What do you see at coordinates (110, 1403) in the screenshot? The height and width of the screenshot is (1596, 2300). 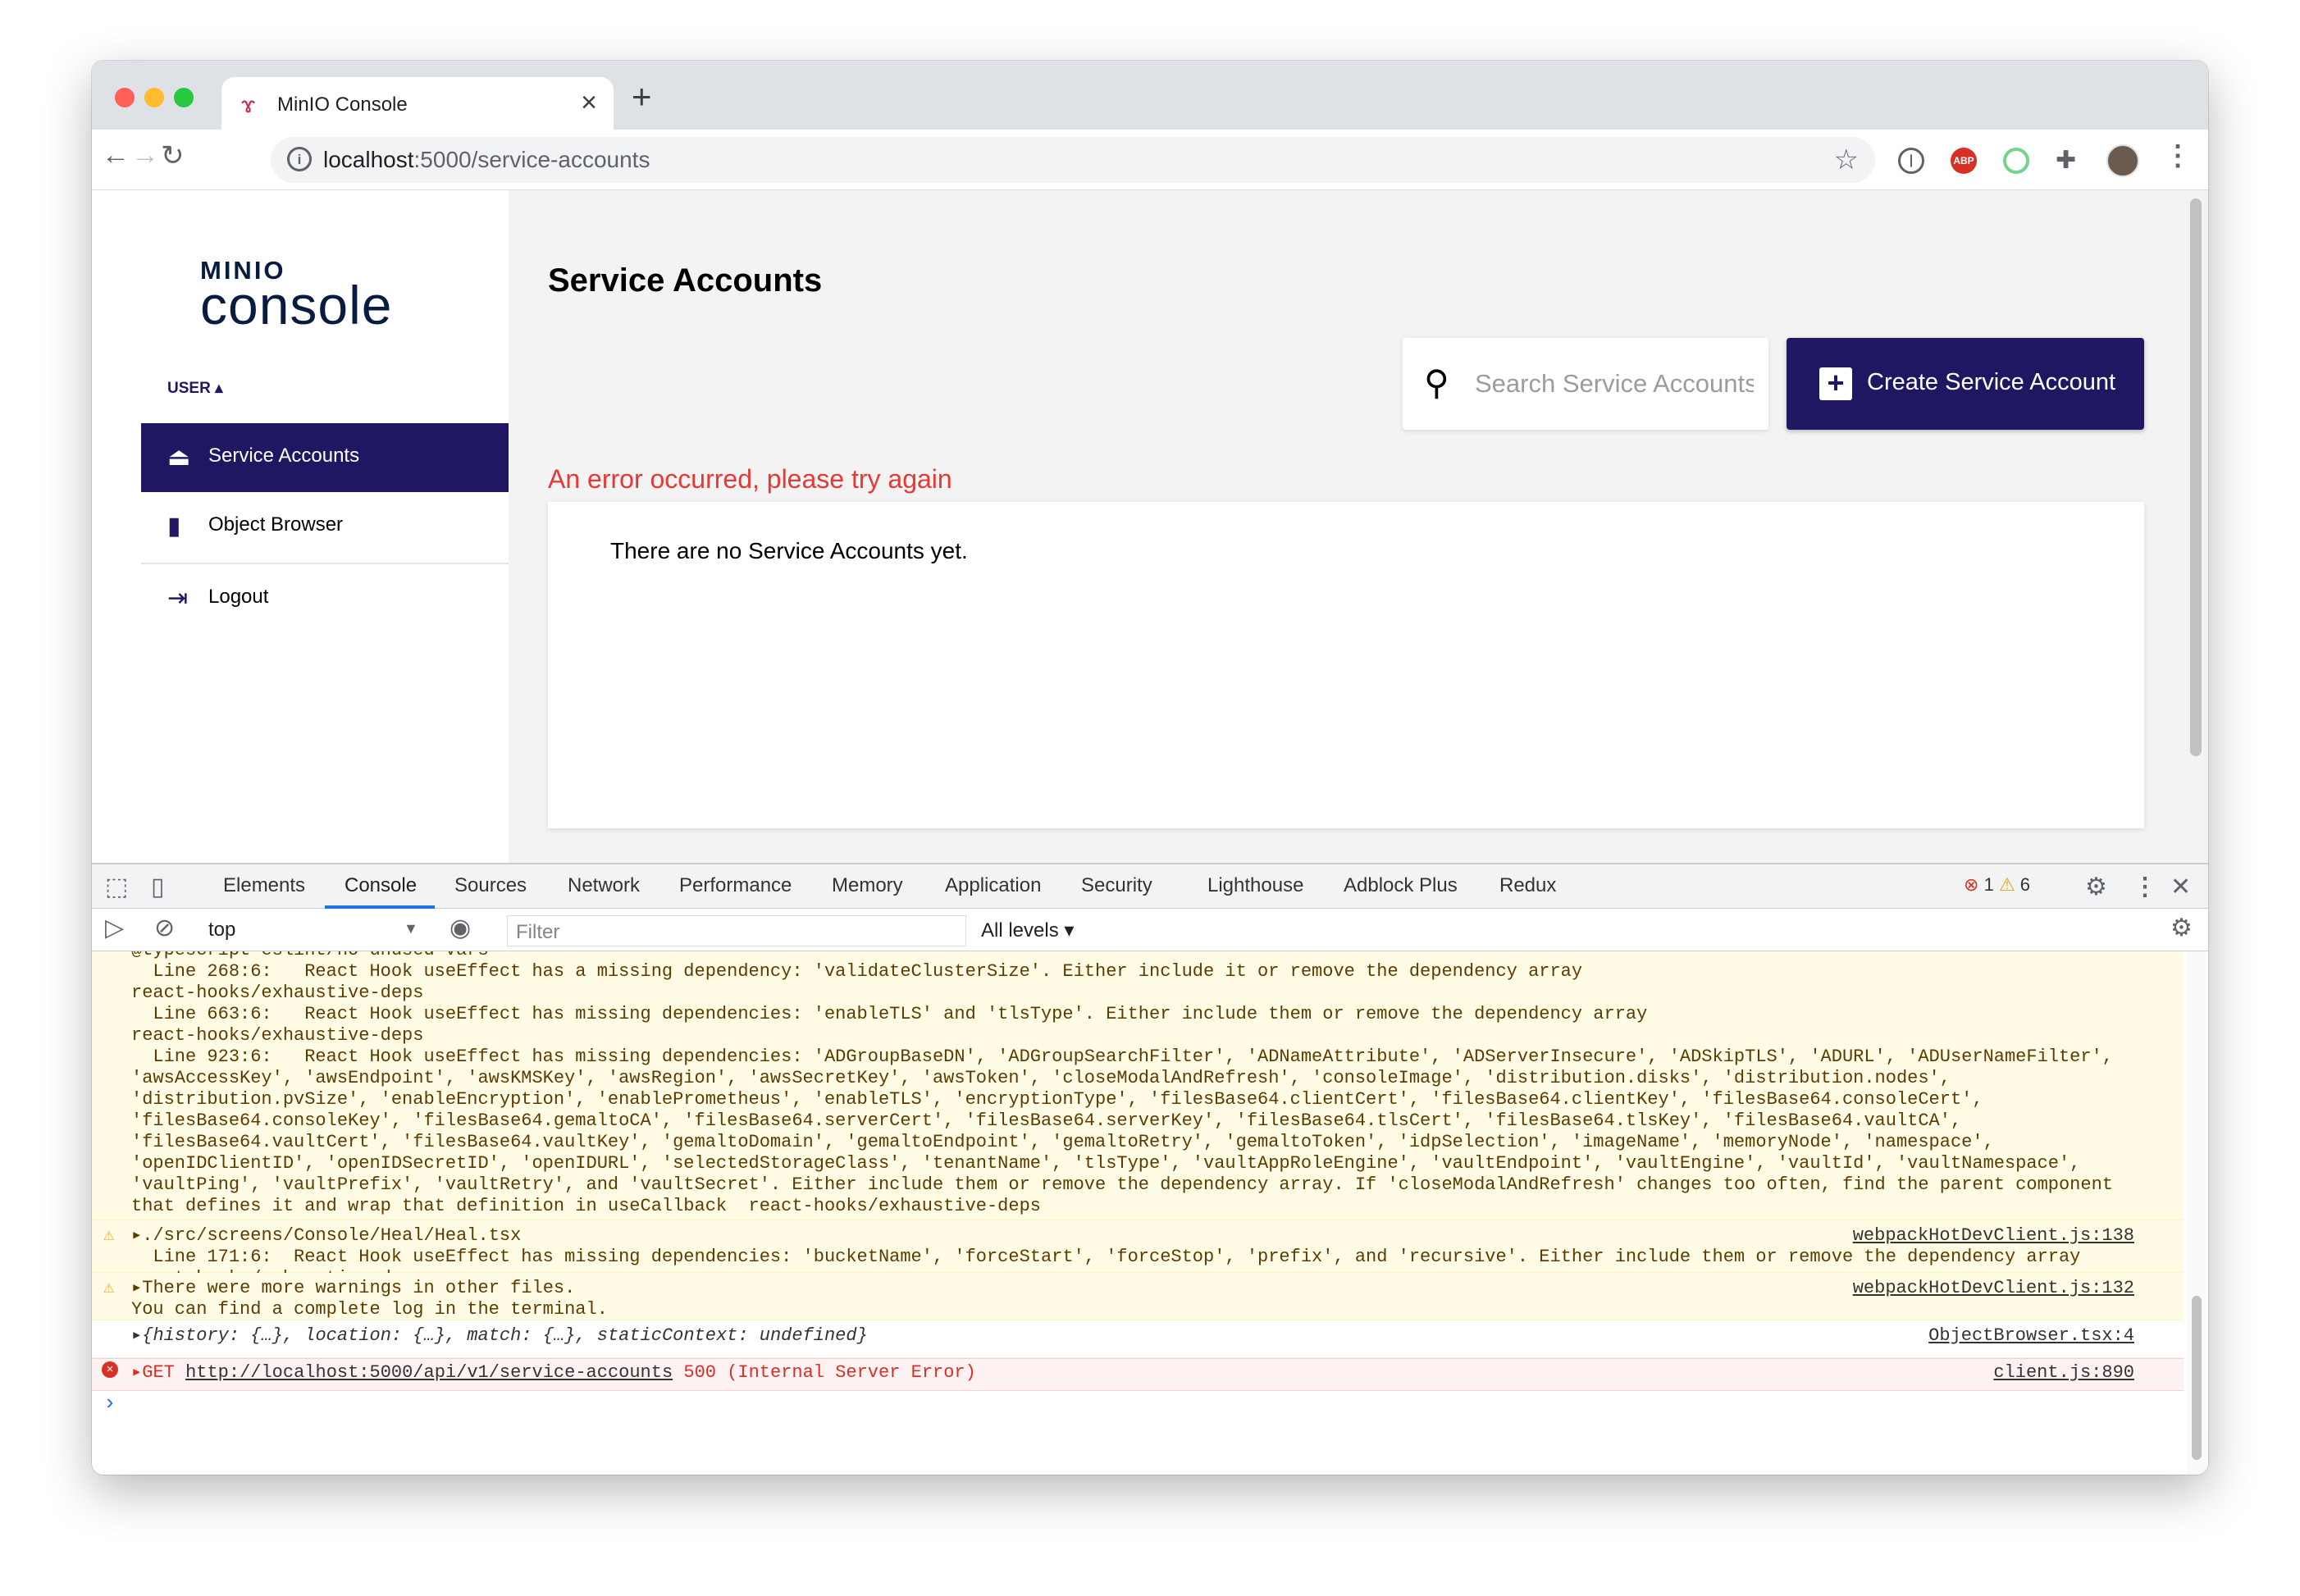 I see `console-prompt: ›` at bounding box center [110, 1403].